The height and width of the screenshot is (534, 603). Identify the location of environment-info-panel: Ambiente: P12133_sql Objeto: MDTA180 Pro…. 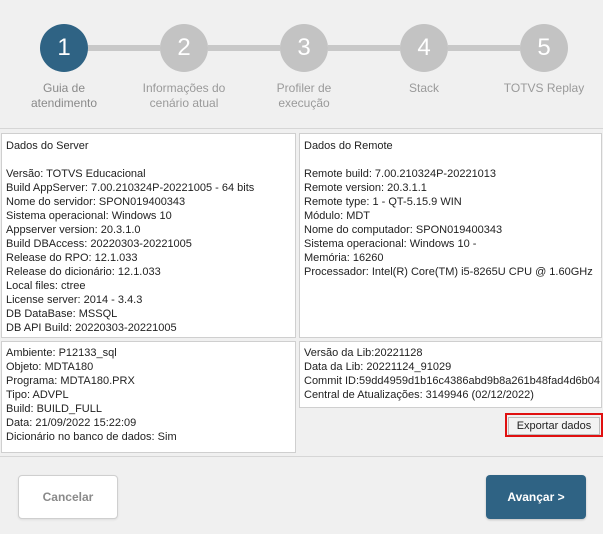
(148, 397).